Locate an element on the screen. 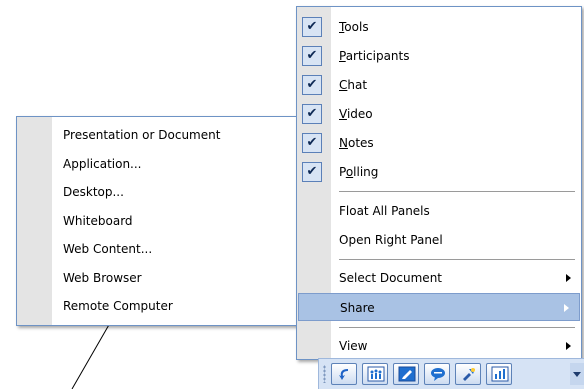  undo-arrow-icon is located at coordinates (343, 374).